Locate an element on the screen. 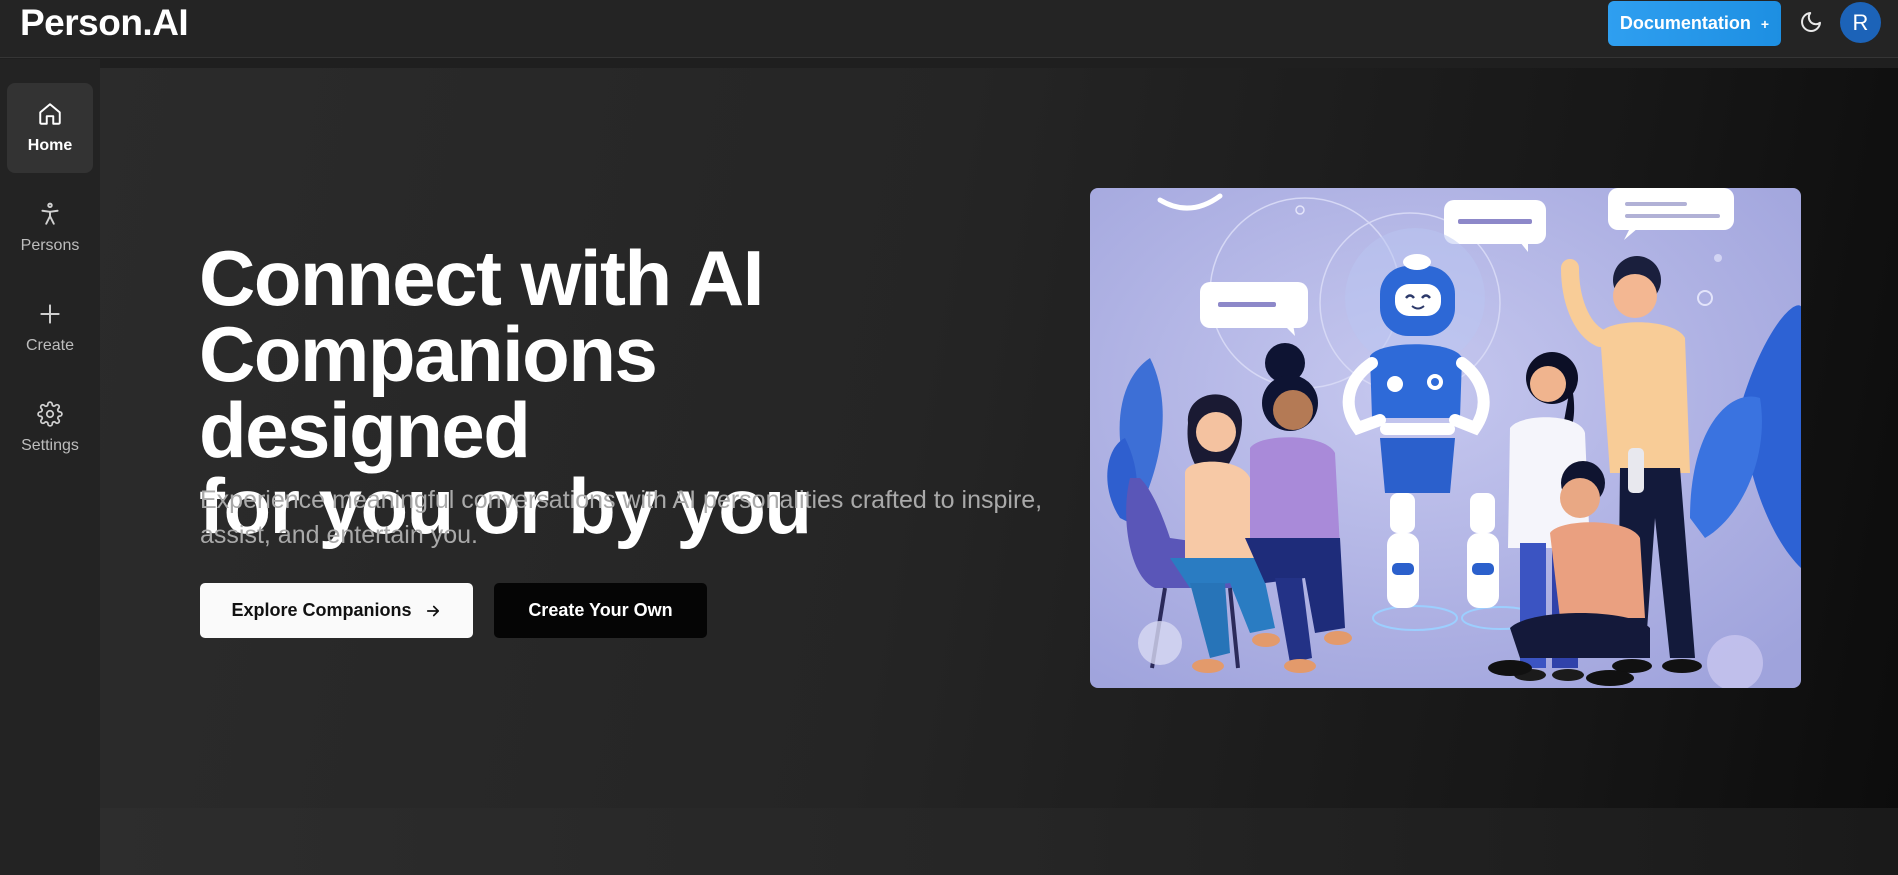  create-your-own-button: Create Your Own is located at coordinates (600, 610).